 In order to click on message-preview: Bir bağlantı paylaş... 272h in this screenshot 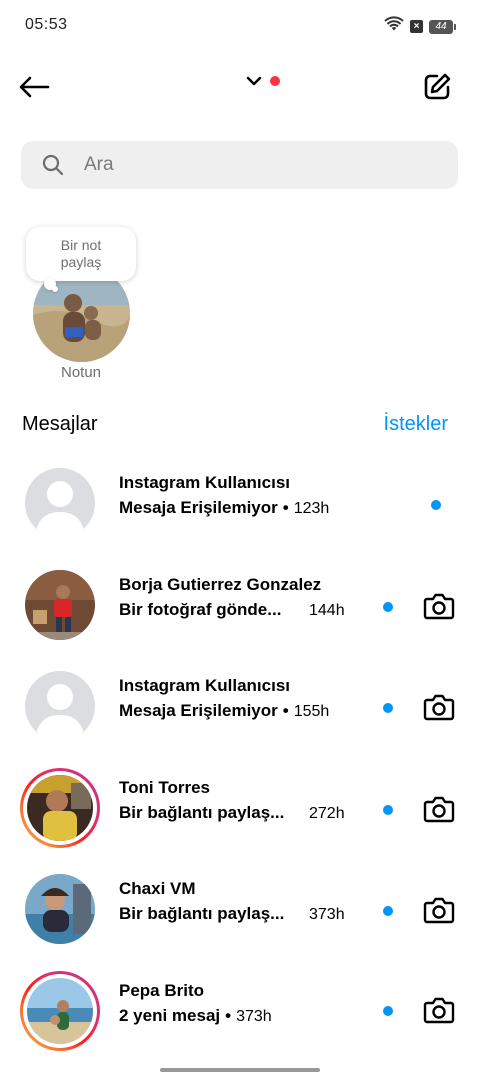, I will do `click(232, 813)`.